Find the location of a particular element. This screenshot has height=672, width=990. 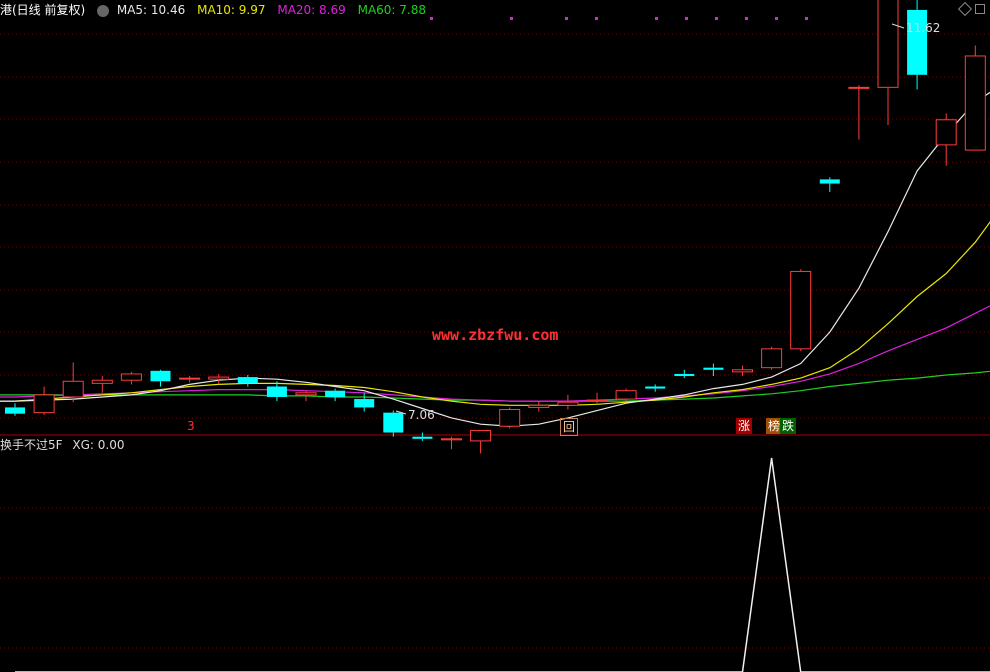

ma10-label: MA10: 9.97 is located at coordinates (231, 10).